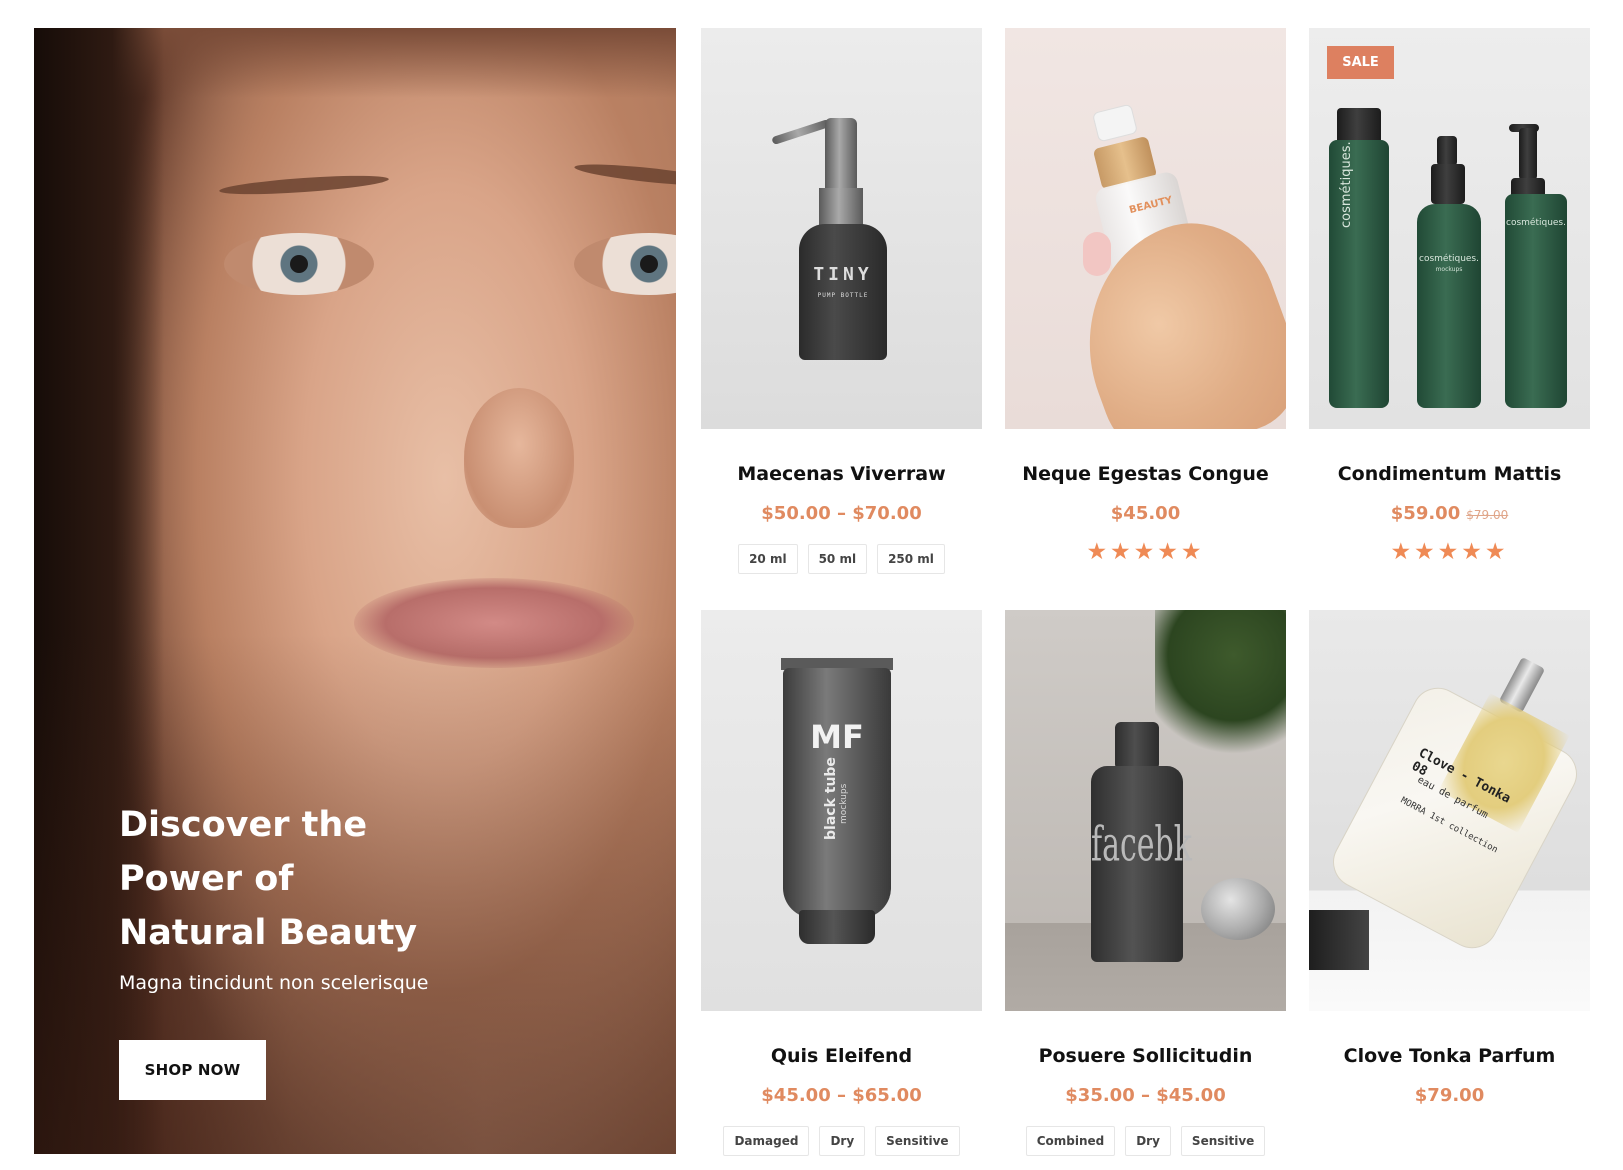 The width and height of the screenshot is (1623, 1170). What do you see at coordinates (1145, 810) in the screenshot?
I see `product-image: facebk` at bounding box center [1145, 810].